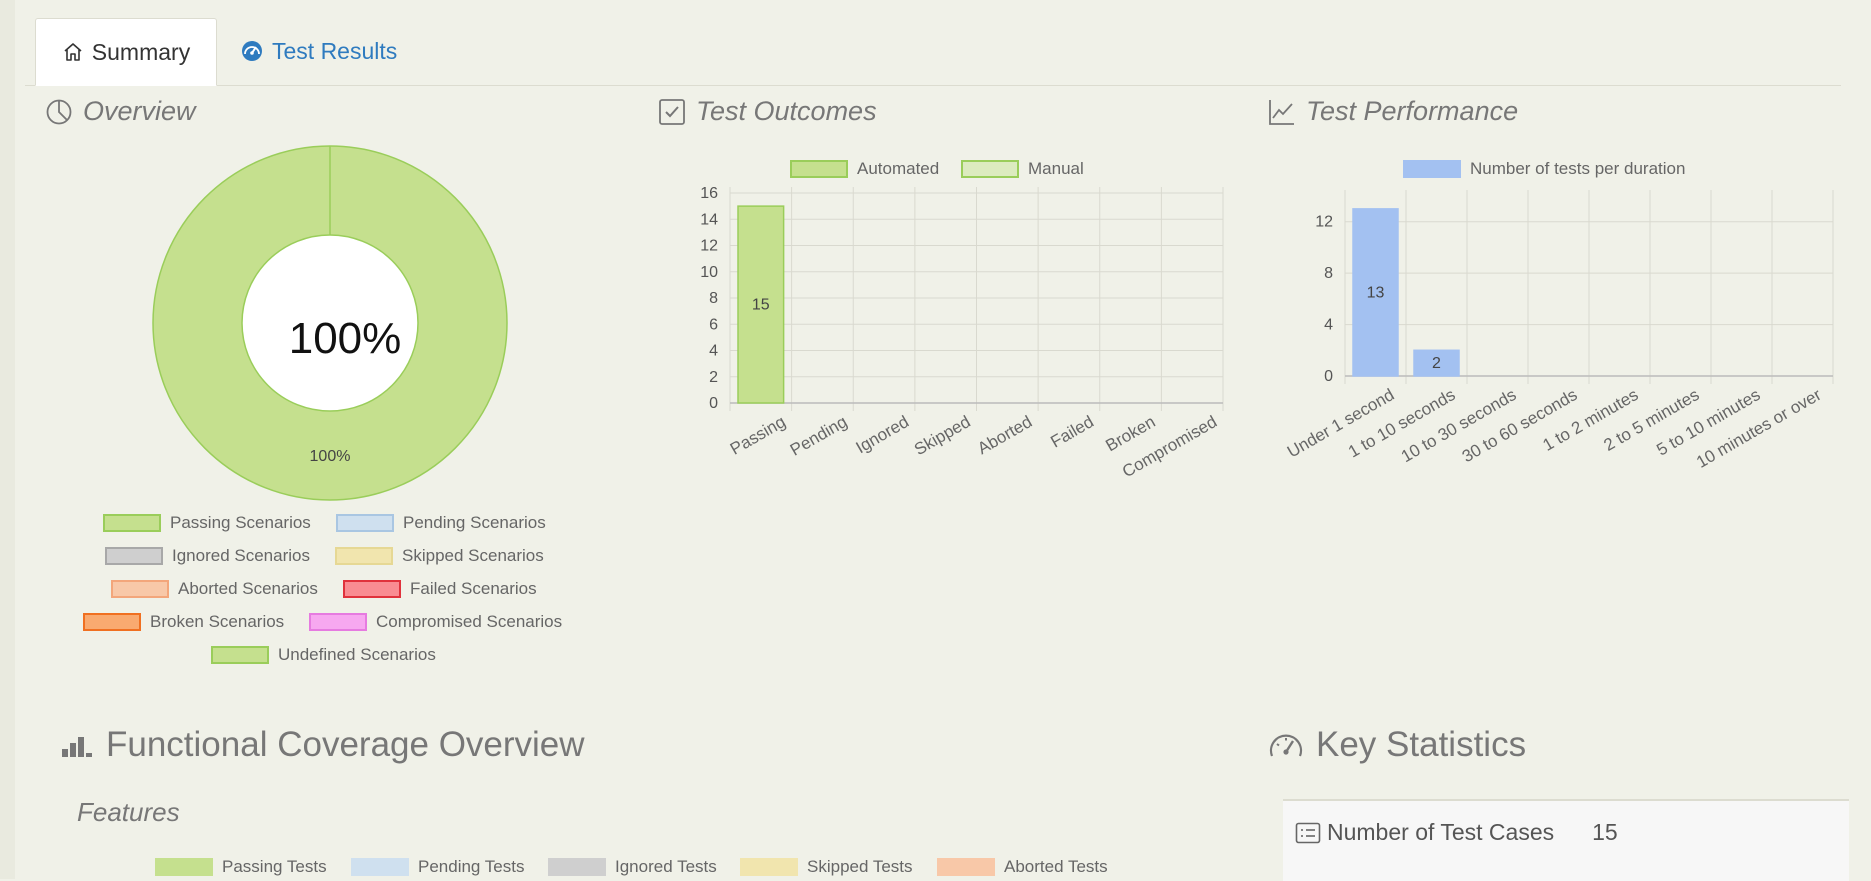 The width and height of the screenshot is (1871, 881). What do you see at coordinates (1441, 832) in the screenshot?
I see `stats-label: Number of Test Cases` at bounding box center [1441, 832].